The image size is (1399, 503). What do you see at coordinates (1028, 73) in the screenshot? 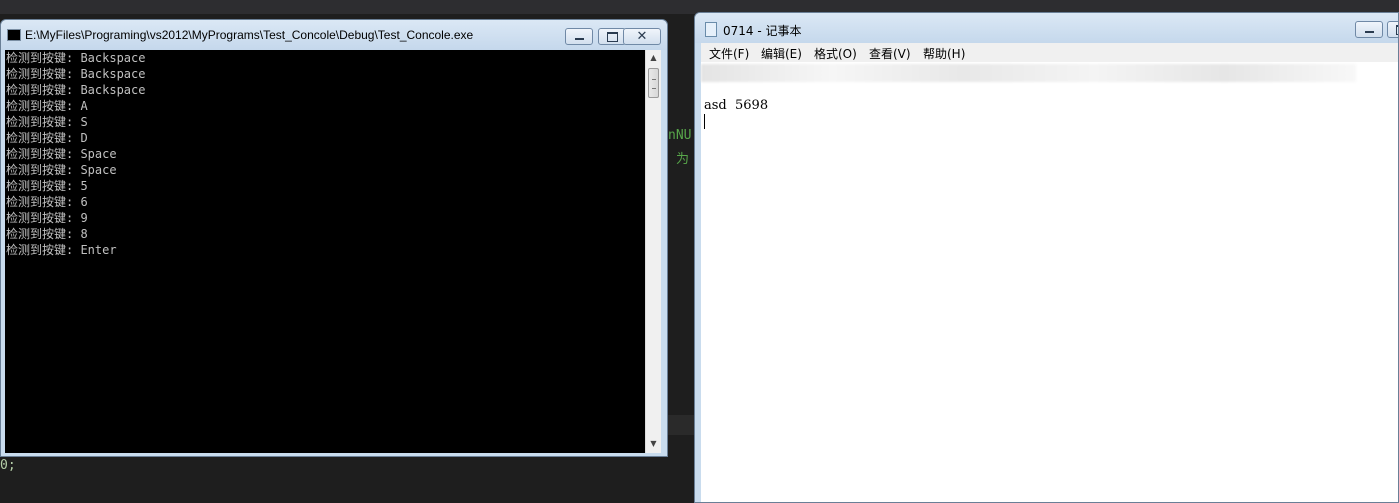
I see `blurred-region` at bounding box center [1028, 73].